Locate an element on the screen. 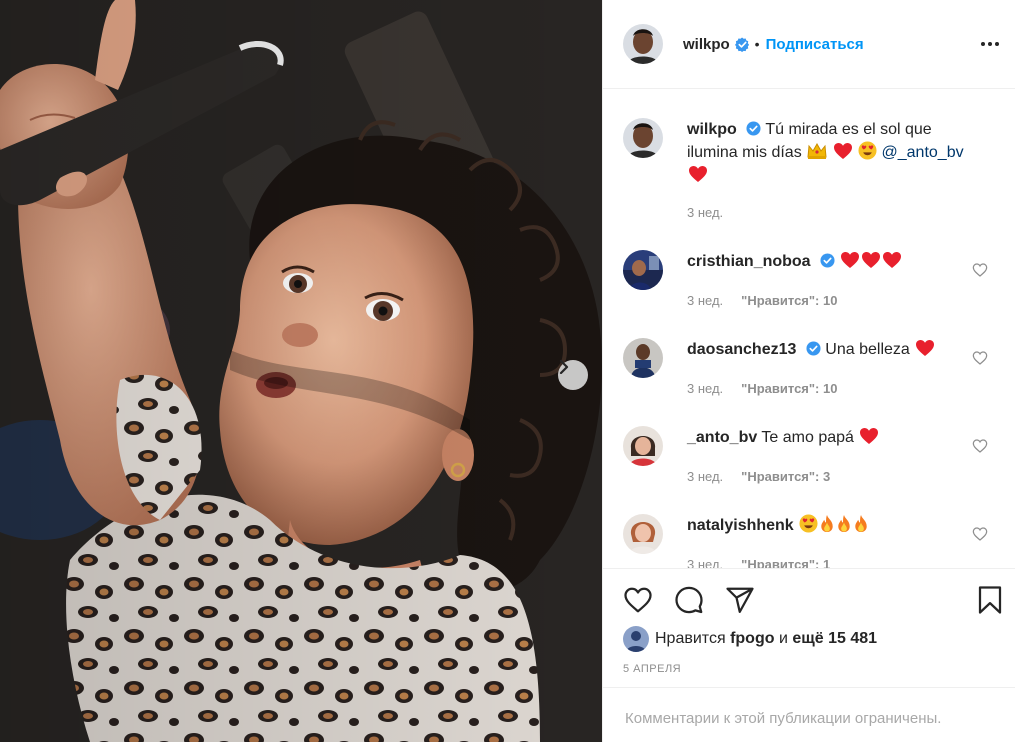  bookmark-icon is located at coordinates (990, 600).